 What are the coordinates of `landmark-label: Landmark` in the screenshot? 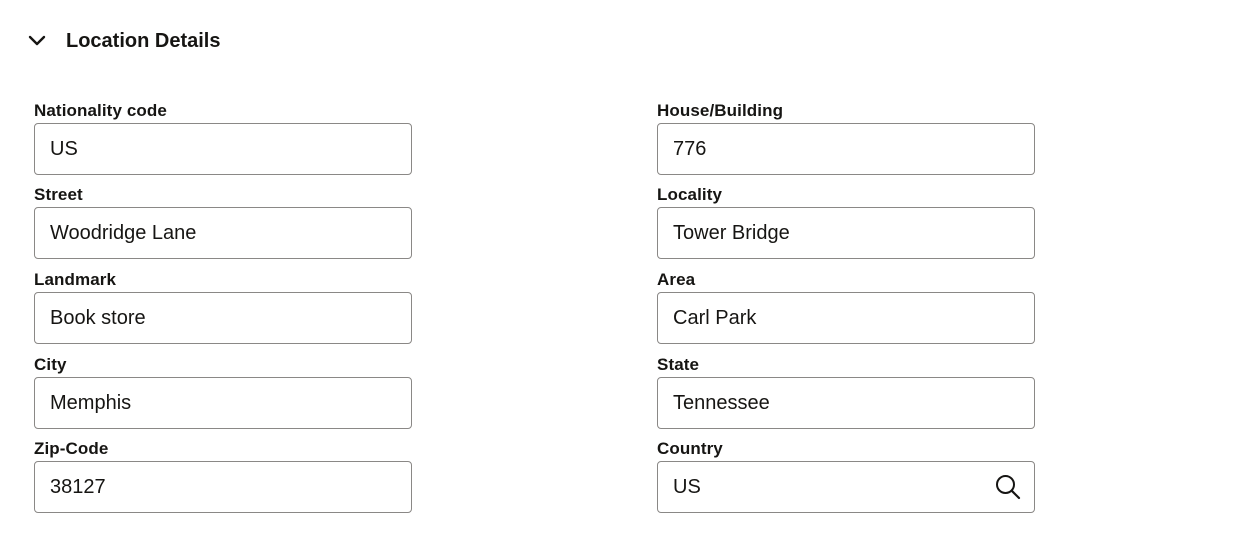 It's located at (75, 279).